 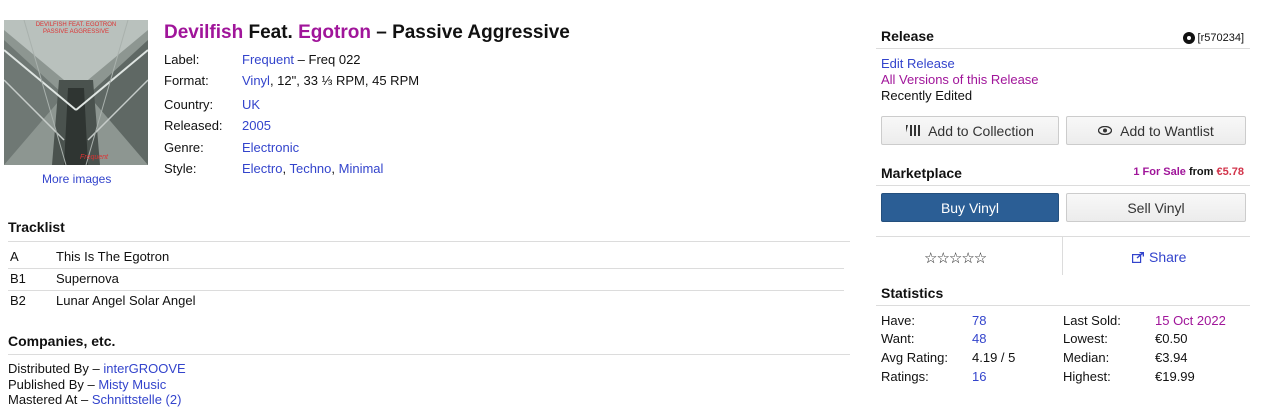 What do you see at coordinates (907, 36) in the screenshot?
I see `release-heading: Release` at bounding box center [907, 36].